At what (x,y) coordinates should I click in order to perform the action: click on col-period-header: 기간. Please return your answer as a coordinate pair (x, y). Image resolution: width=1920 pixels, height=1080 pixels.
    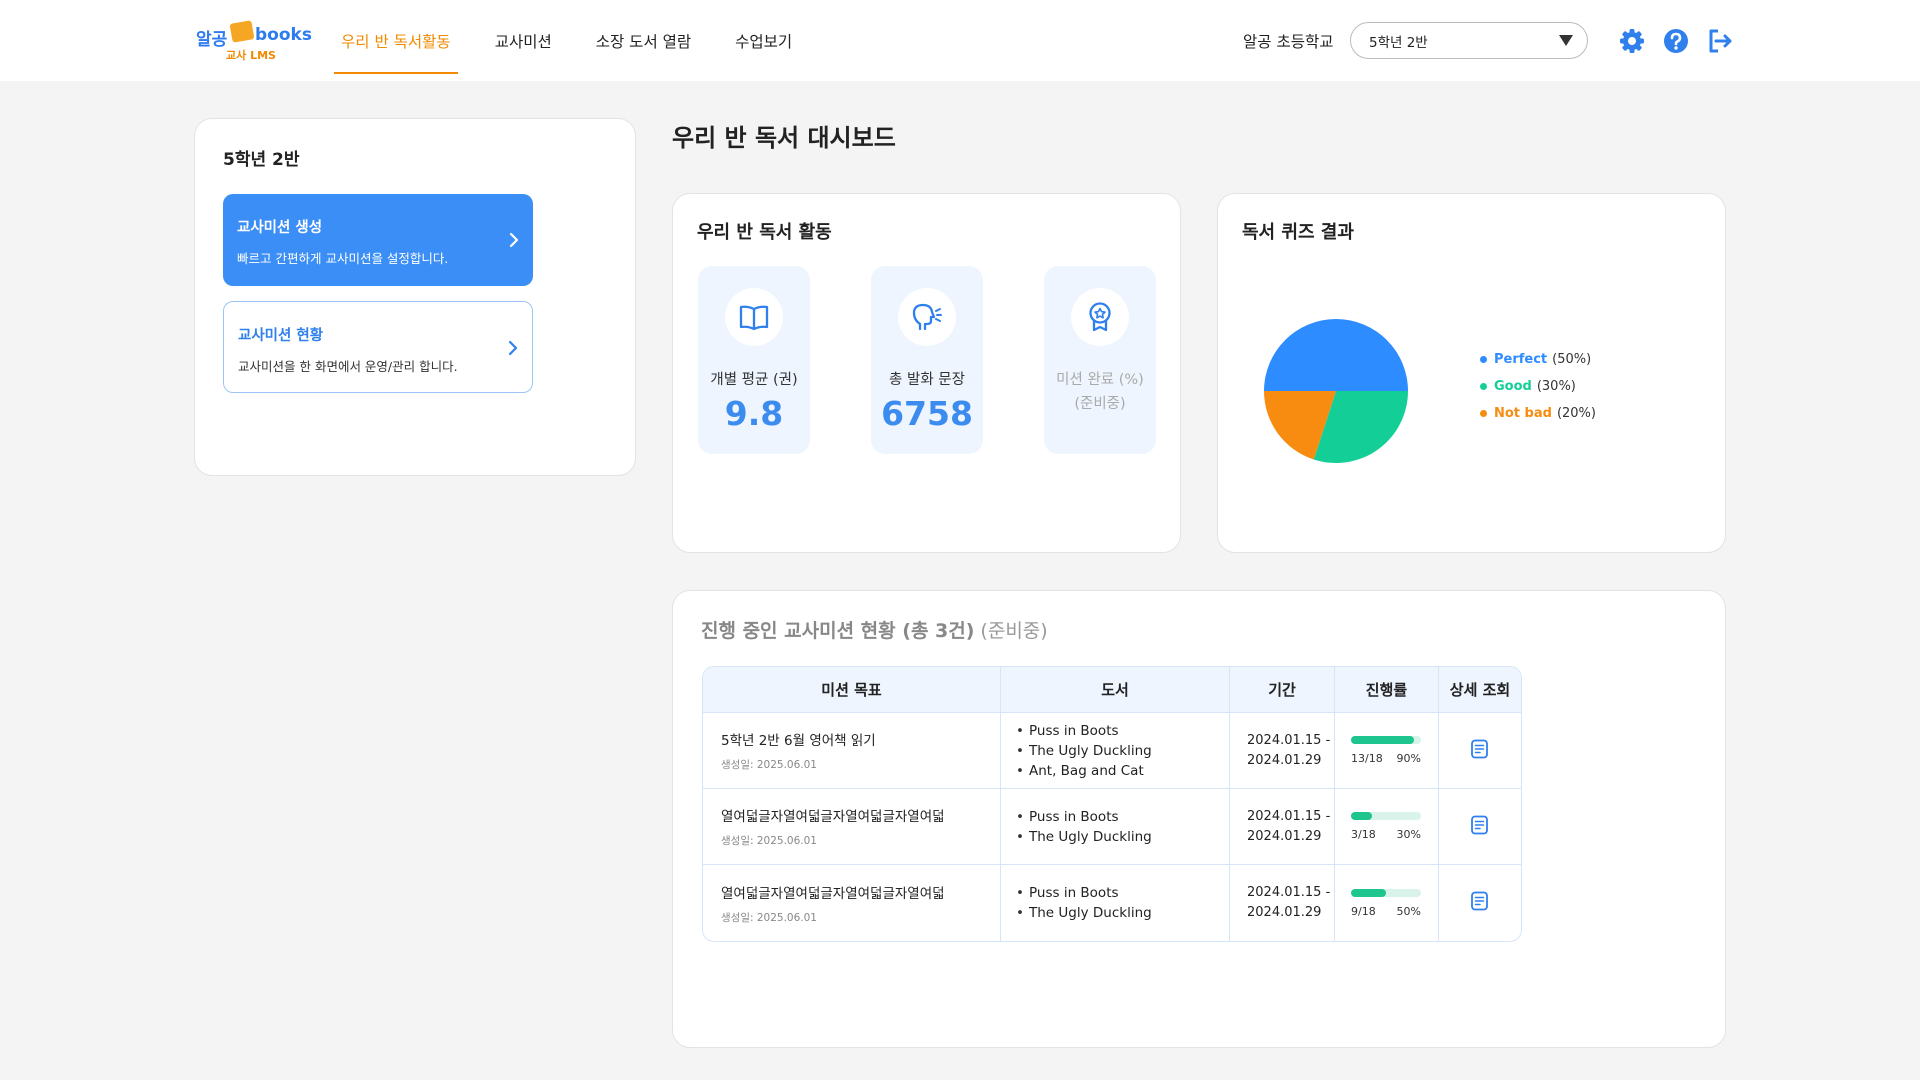
    Looking at the image, I should click on (1282, 690).